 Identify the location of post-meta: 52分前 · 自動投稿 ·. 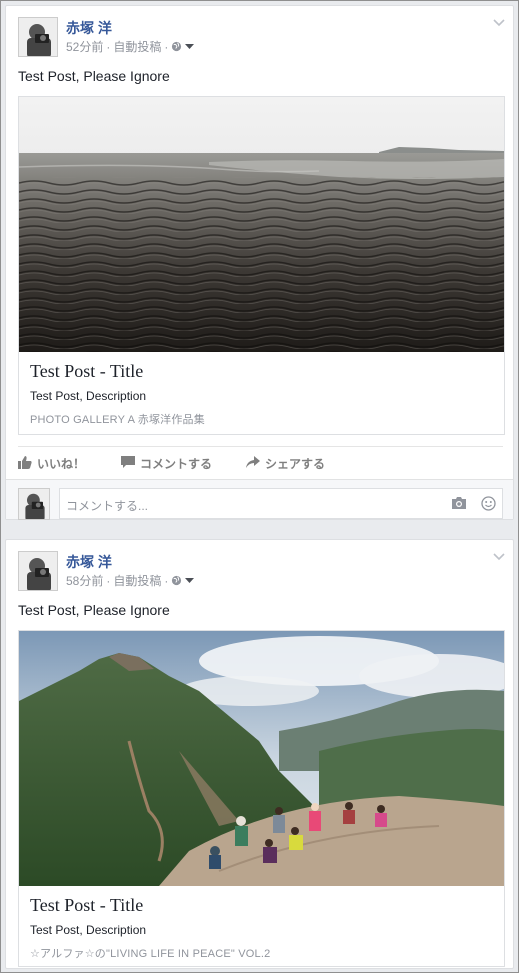
(130, 46).